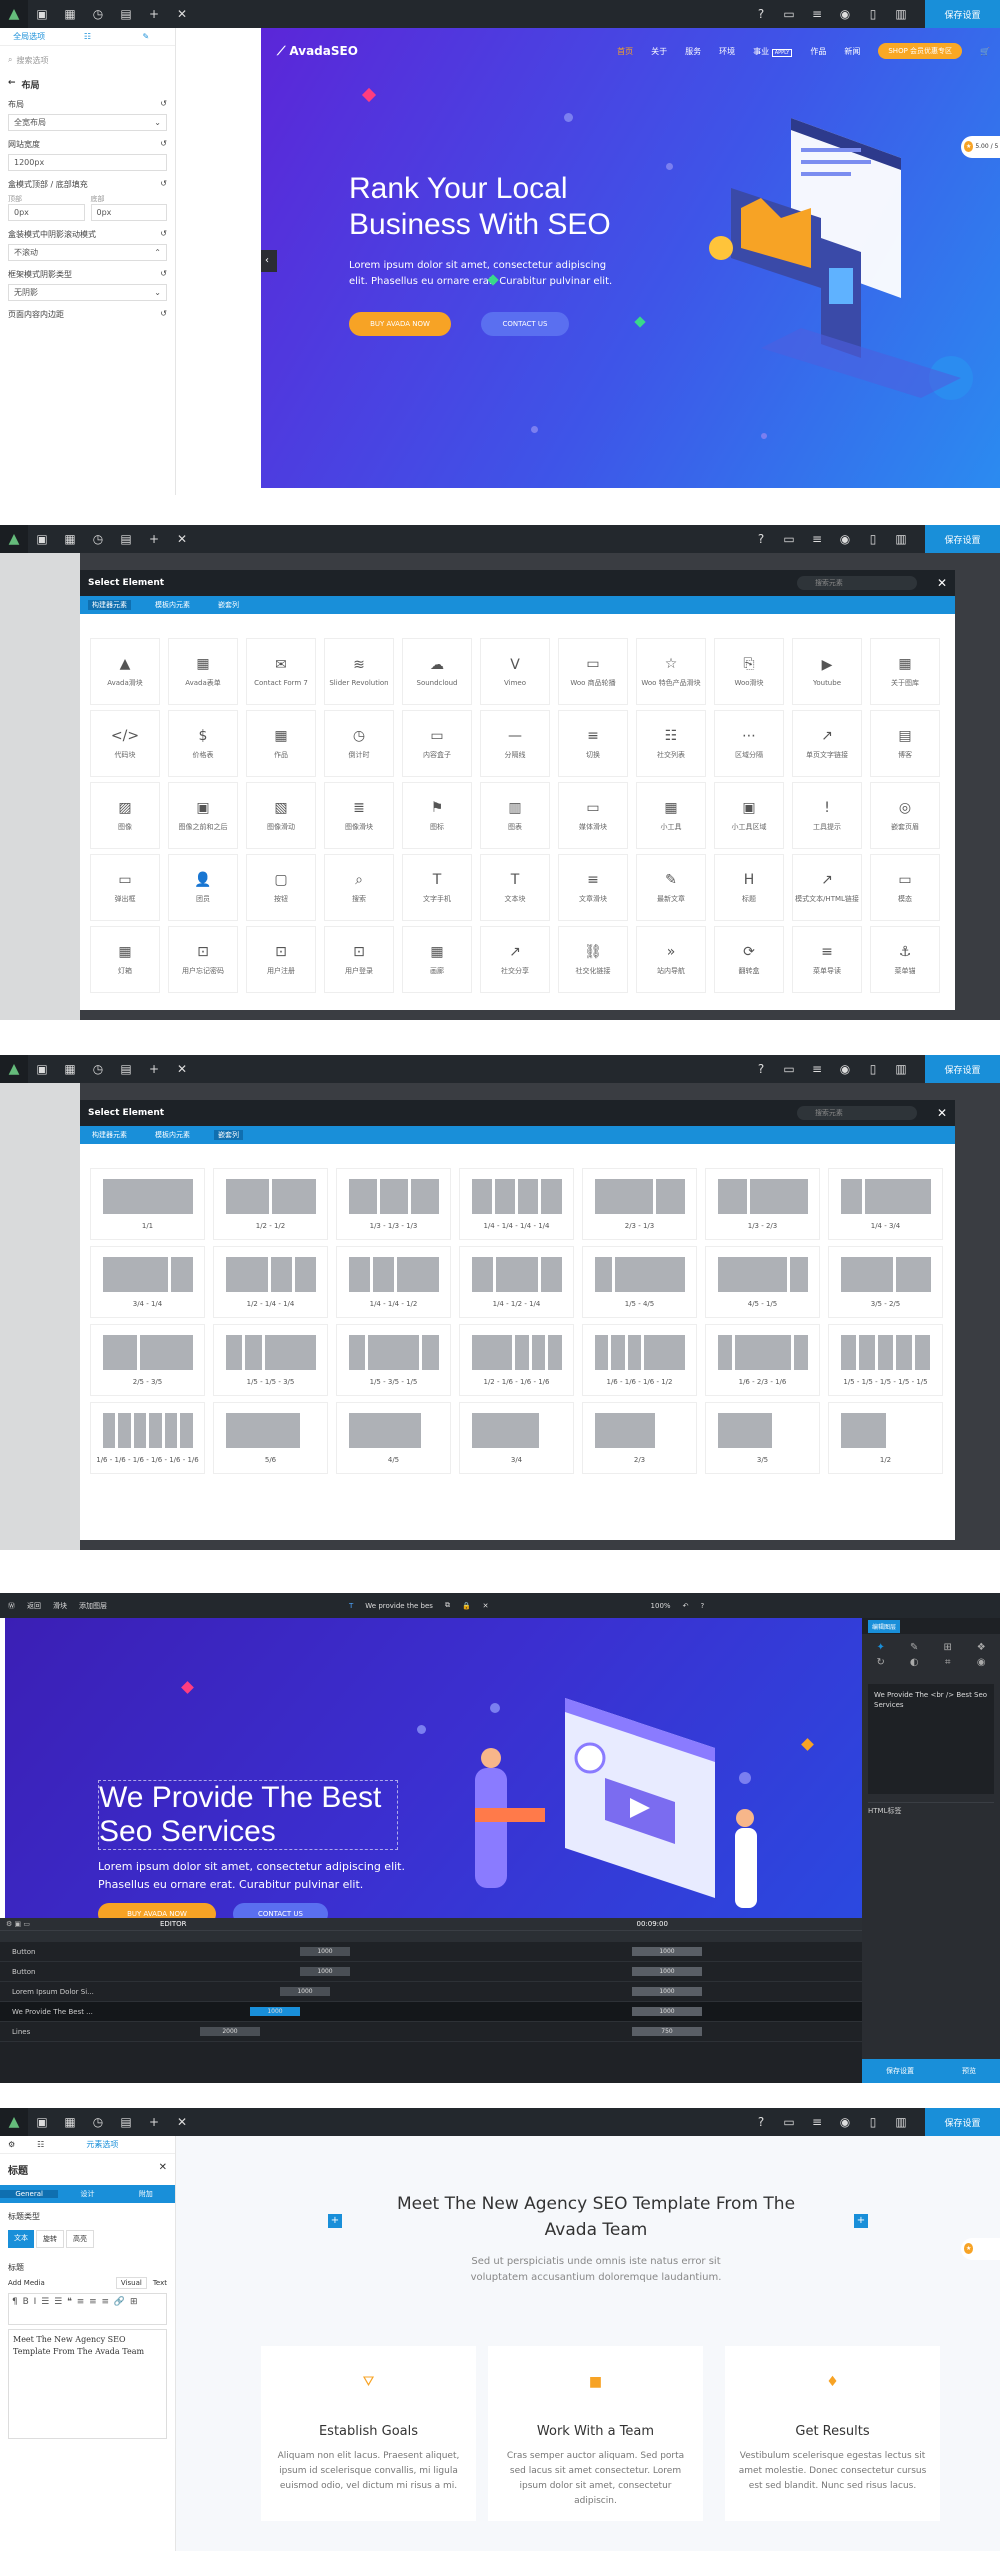 The height and width of the screenshot is (2551, 1000). Describe the element at coordinates (885, 1204) in the screenshot. I see `column-layout-item: 1/4 - 3/4` at that location.